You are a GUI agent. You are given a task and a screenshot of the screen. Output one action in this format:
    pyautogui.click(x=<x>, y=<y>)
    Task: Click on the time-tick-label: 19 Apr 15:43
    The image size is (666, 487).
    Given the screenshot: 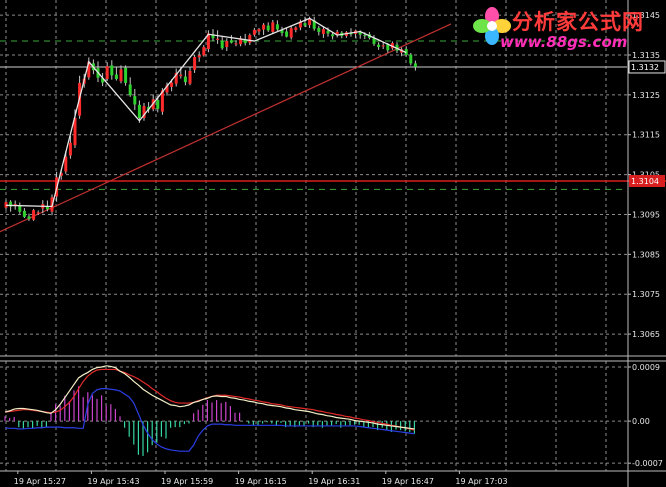 What is the action you would take?
    pyautogui.click(x=113, y=481)
    